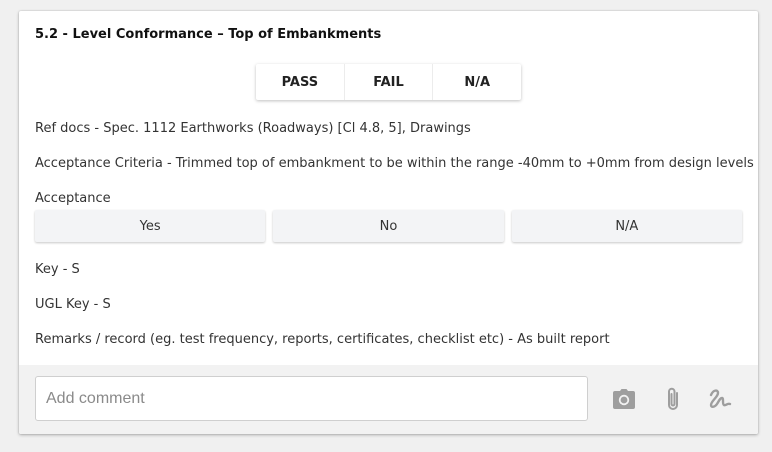  Describe the element at coordinates (300, 82) in the screenshot. I see `pass-button: PASS` at that location.